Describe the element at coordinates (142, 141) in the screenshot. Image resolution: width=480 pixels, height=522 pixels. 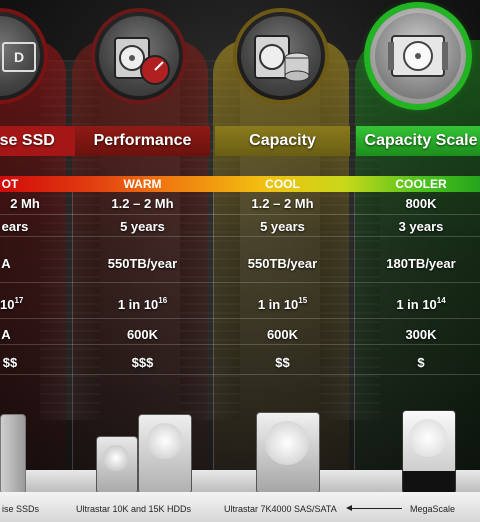
I see `column-header-performance: Performance` at that location.